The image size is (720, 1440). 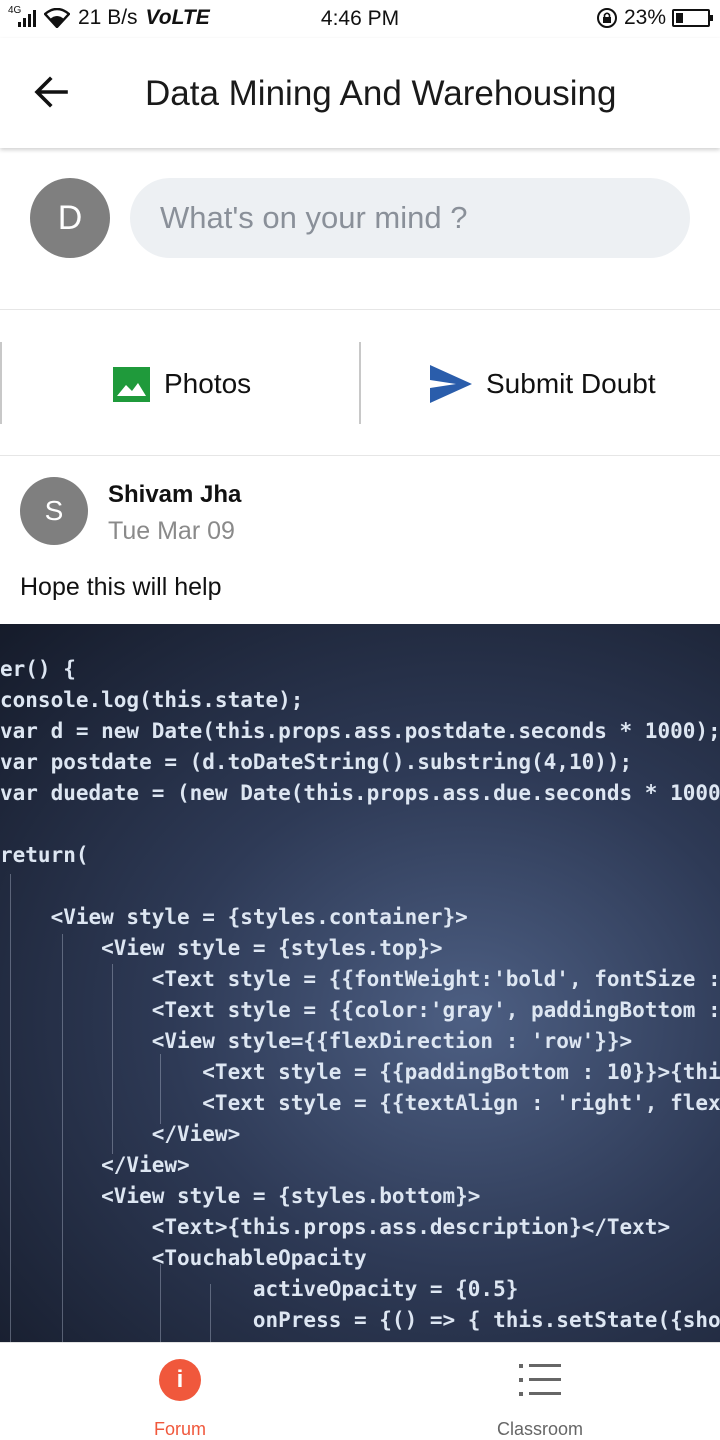 I want to click on code-line: <TouchableOpacity, so click(x=183, y=1258).